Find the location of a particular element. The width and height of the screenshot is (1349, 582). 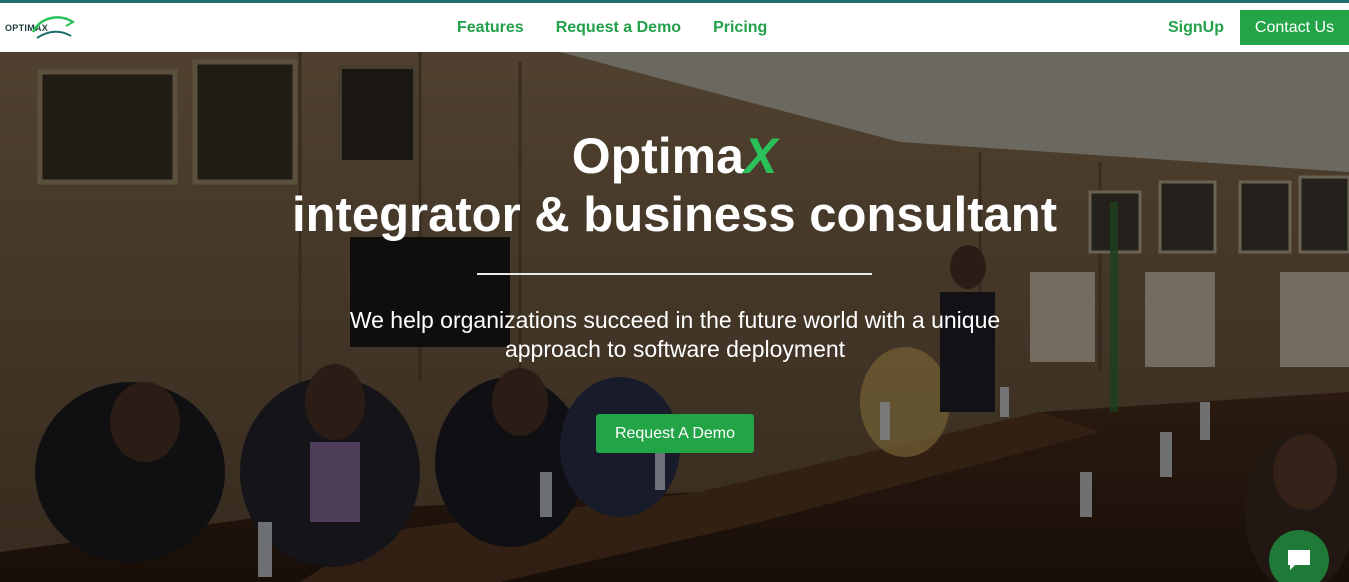

signup-link: SignUp is located at coordinates (1196, 27).